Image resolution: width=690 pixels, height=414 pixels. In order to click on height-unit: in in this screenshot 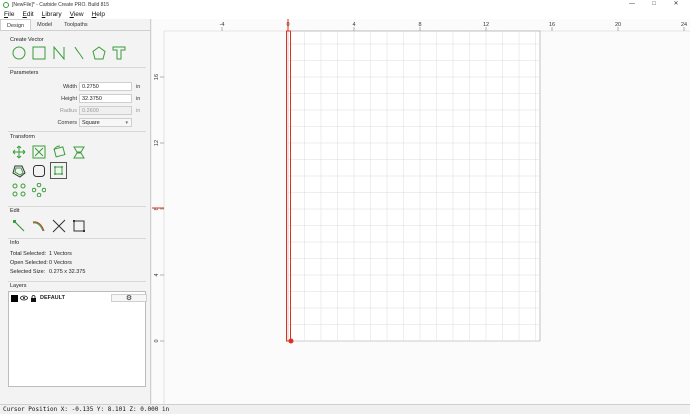, I will do `click(138, 99)`.